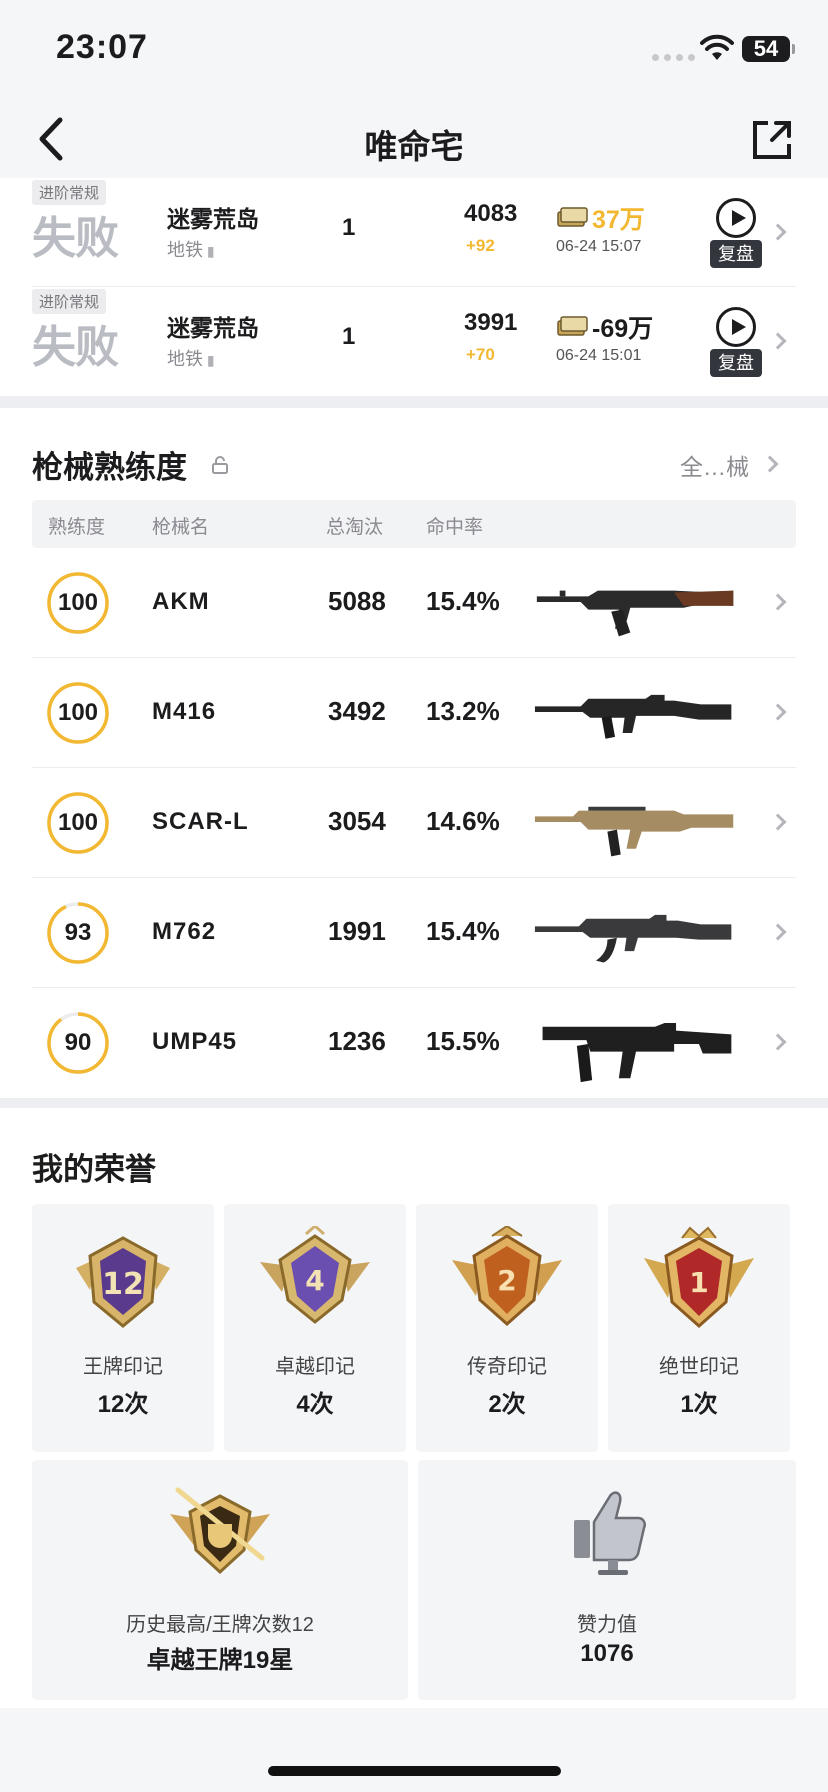  Describe the element at coordinates (491, 322) in the screenshot. I see `match-score: 3991` at that location.